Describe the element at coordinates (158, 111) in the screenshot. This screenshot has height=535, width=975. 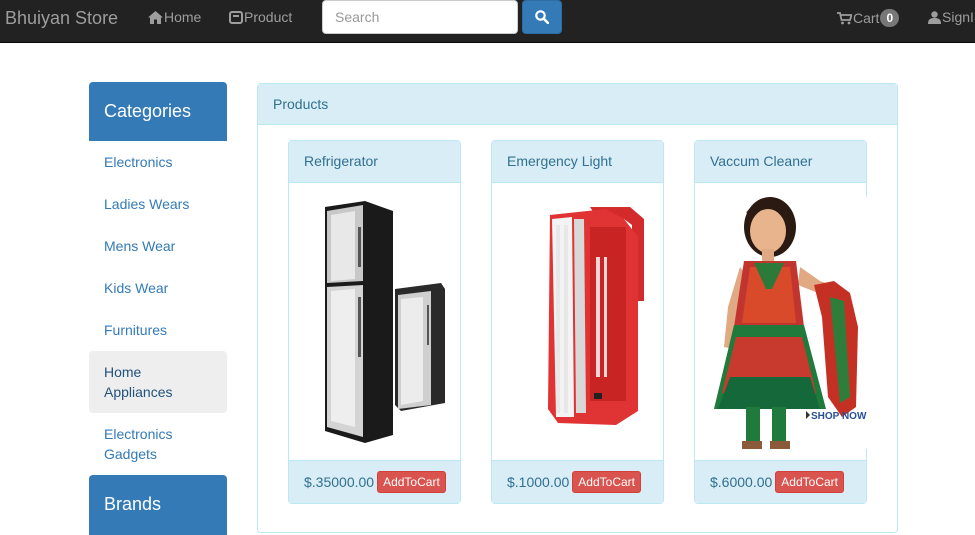
I see `categories-heading: Categories` at that location.